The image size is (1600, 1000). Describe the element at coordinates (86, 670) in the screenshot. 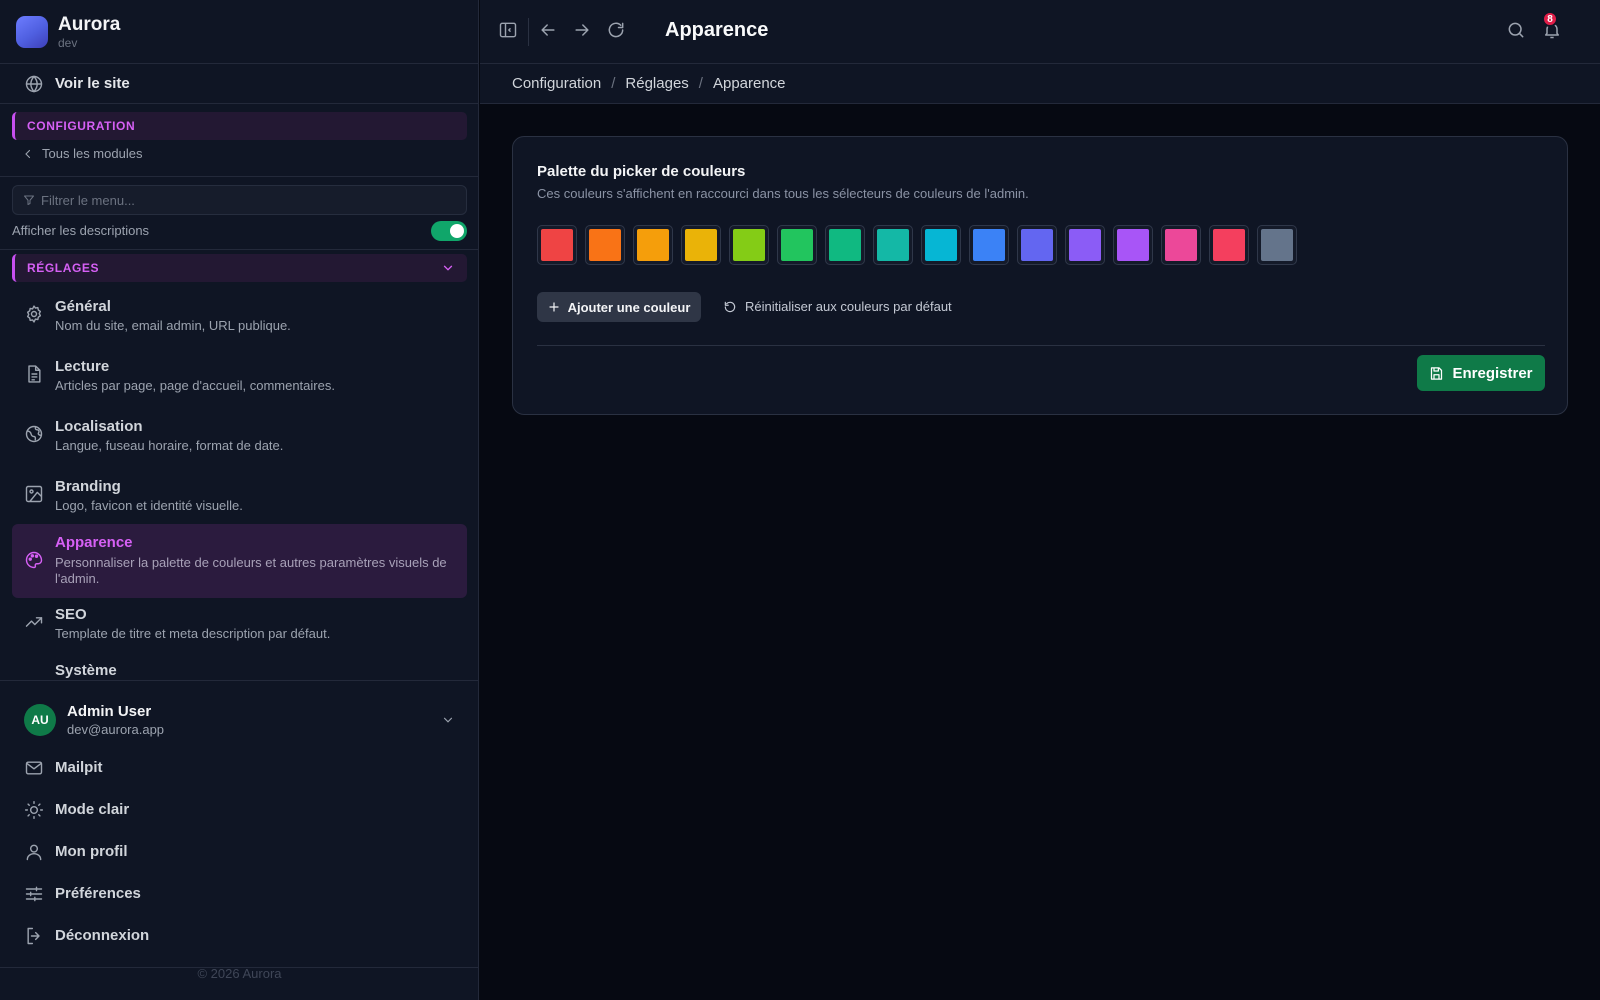

I see `menu-item-title: Système` at that location.